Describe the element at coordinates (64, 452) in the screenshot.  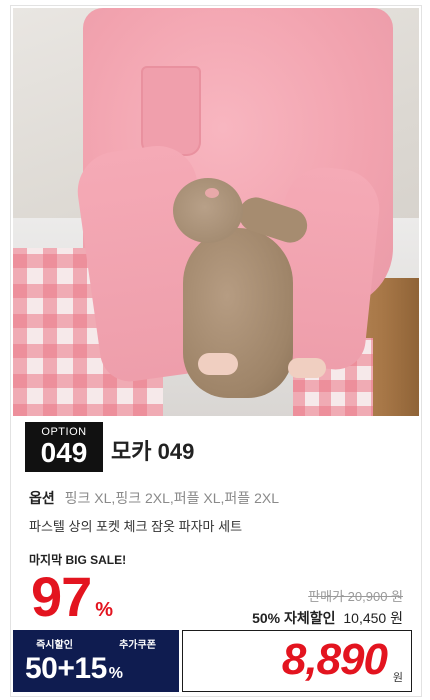
I see `option-number: 049` at that location.